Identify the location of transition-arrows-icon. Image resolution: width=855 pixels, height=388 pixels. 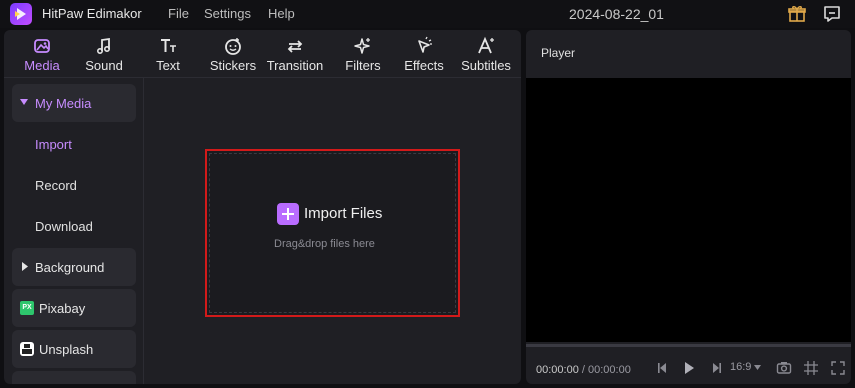
(295, 46).